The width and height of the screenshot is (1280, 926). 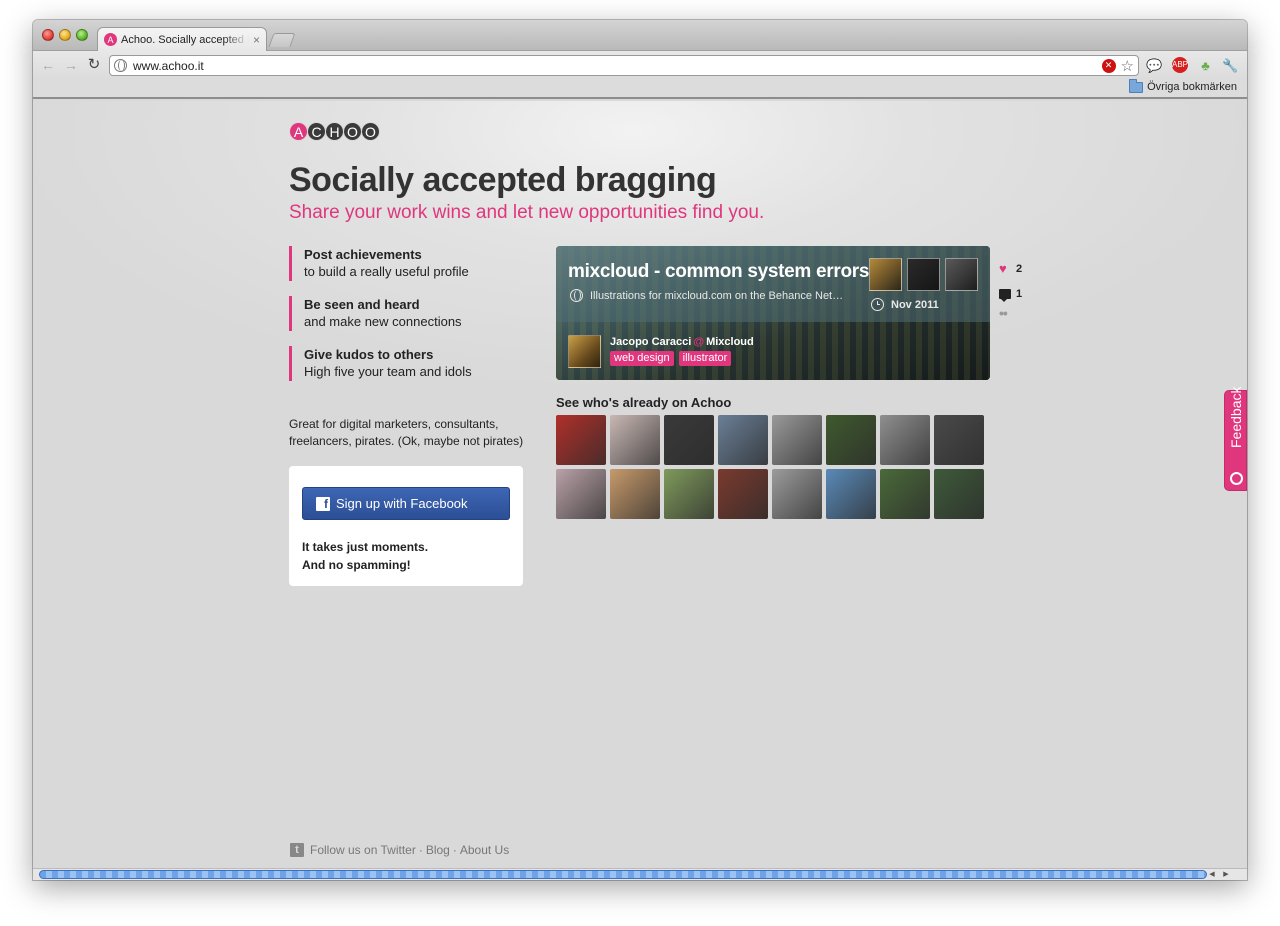 I want to click on author-avatar, so click(x=584, y=351).